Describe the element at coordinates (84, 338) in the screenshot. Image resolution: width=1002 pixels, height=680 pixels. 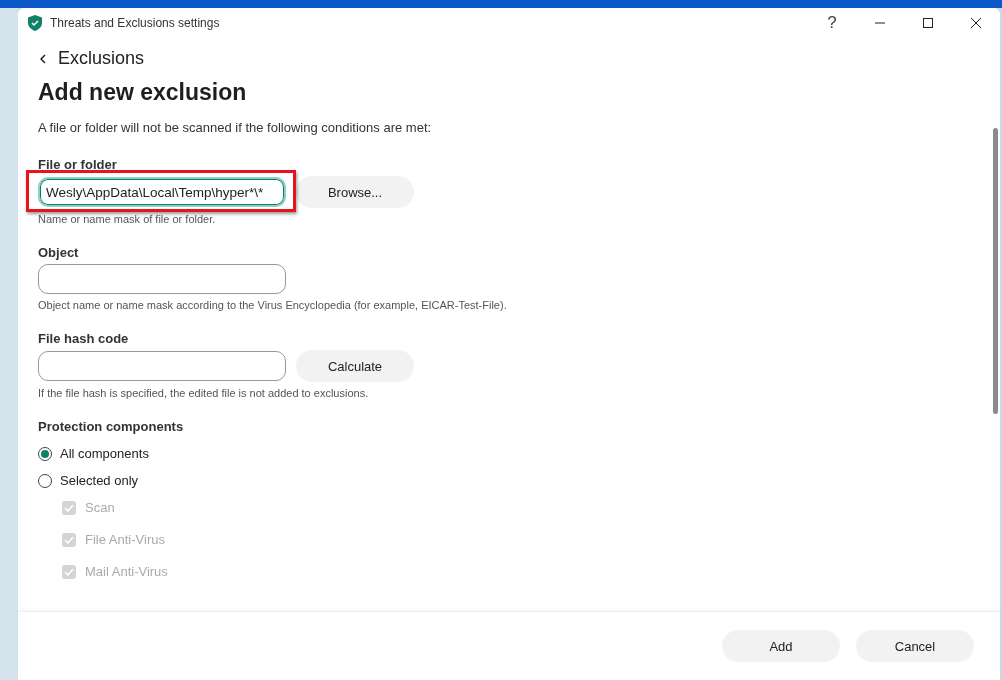
I see `field-label: File hash code` at that location.